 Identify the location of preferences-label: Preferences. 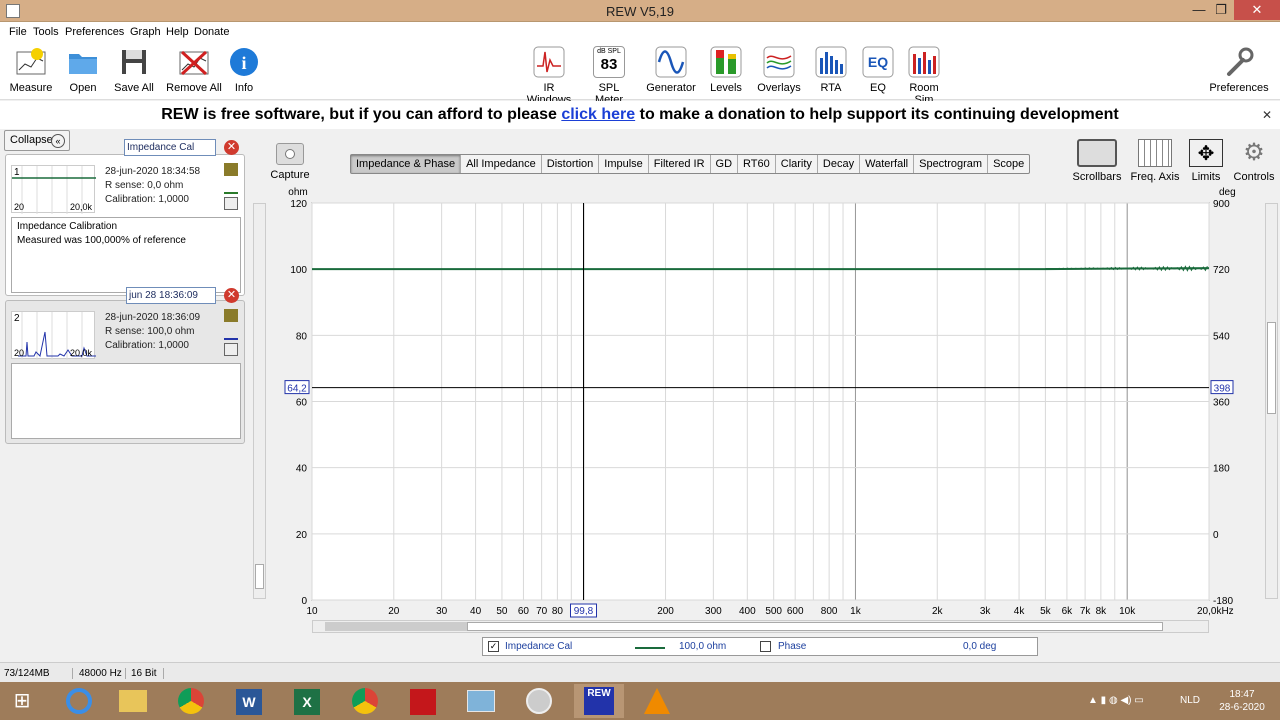
(1239, 88).